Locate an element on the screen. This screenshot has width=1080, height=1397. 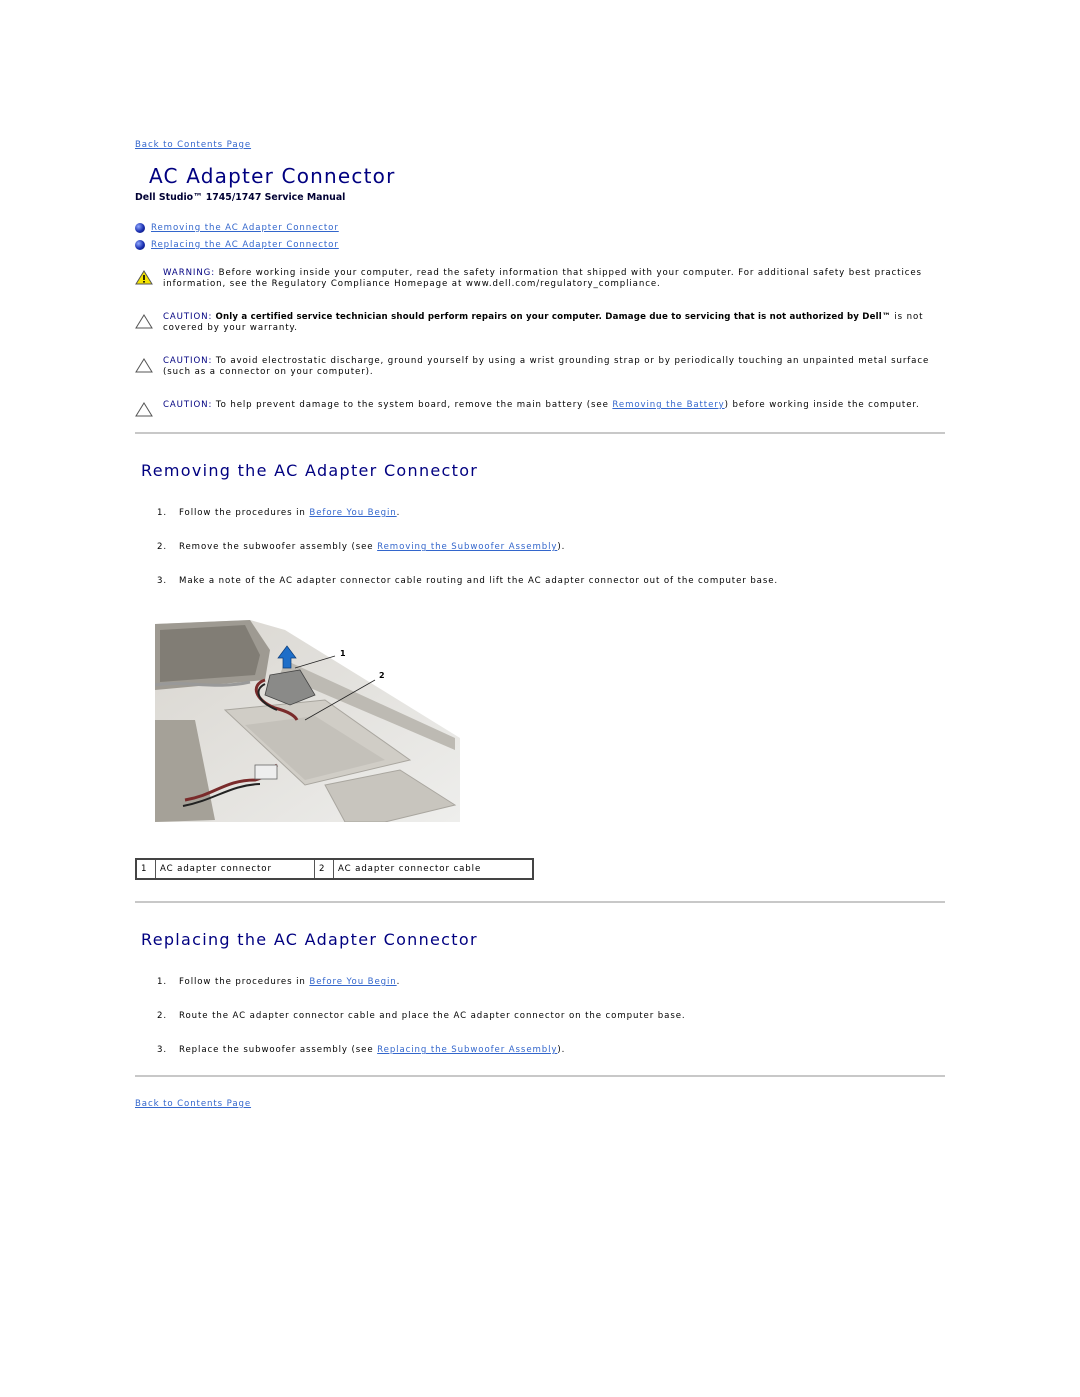
replacing-heading: Replacing the AC Adapter Connector is located at coordinates (309, 939).